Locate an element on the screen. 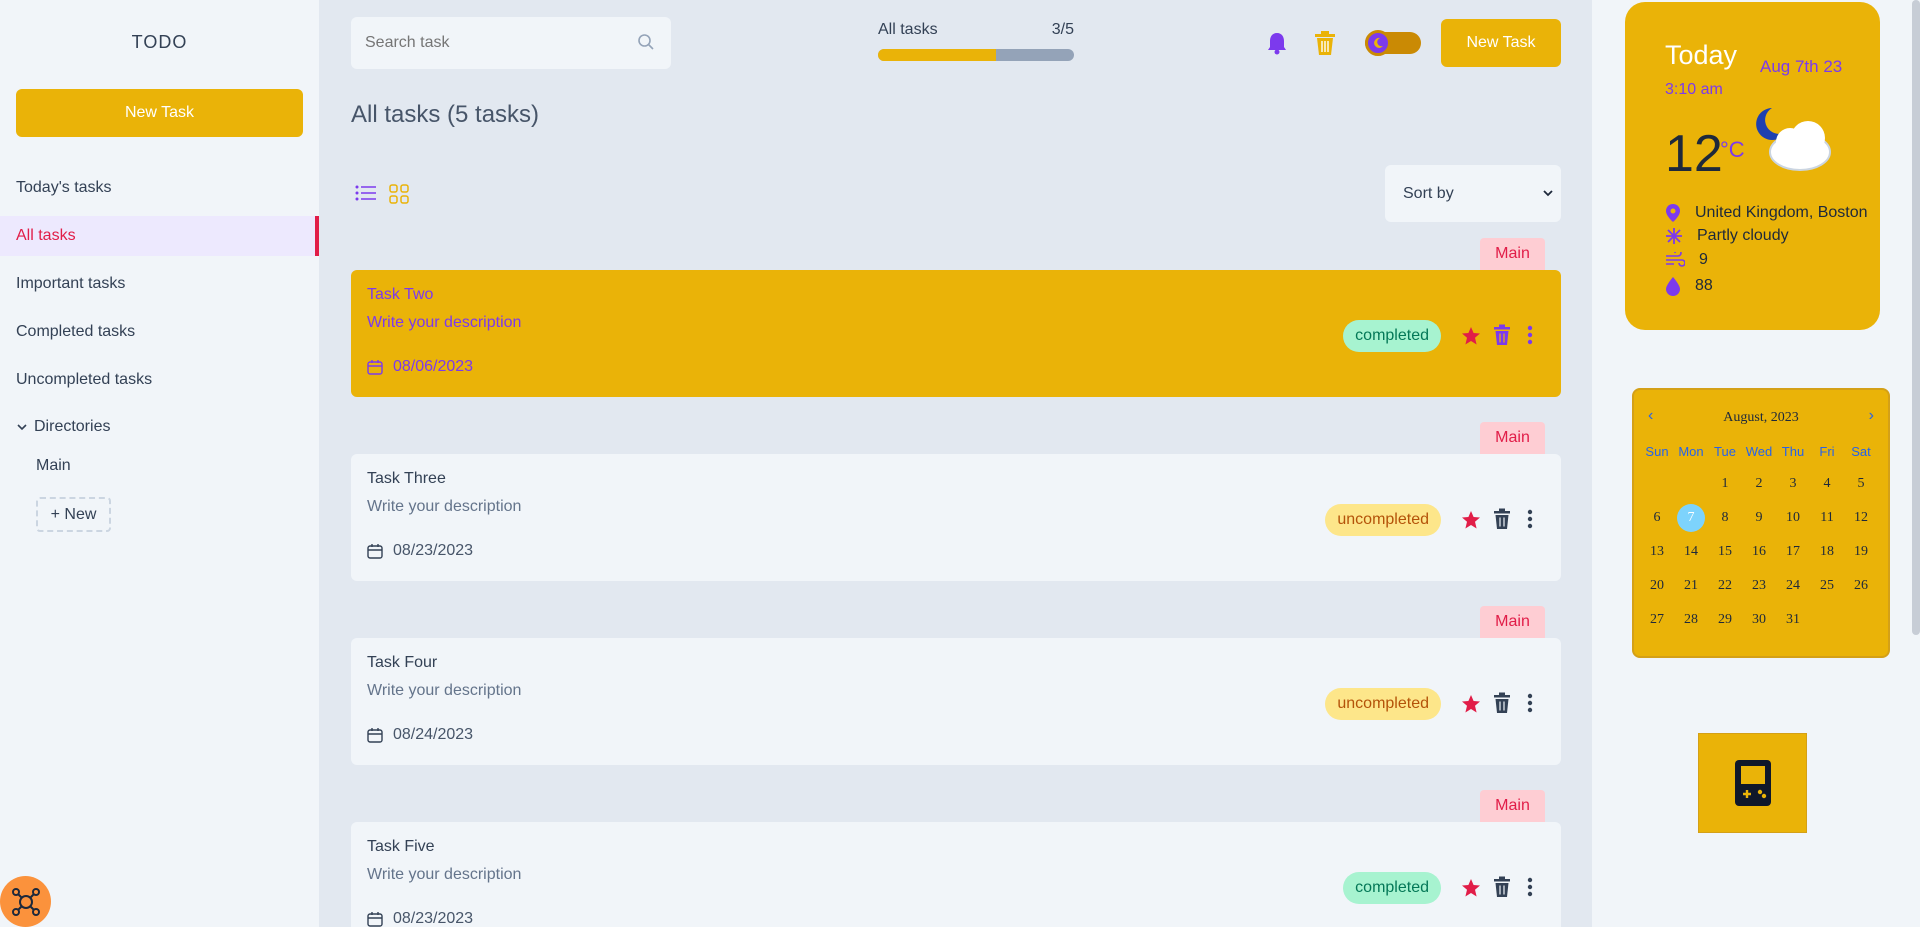 Image resolution: width=1920 pixels, height=927 pixels. chevron-down-icon is located at coordinates (1548, 193).